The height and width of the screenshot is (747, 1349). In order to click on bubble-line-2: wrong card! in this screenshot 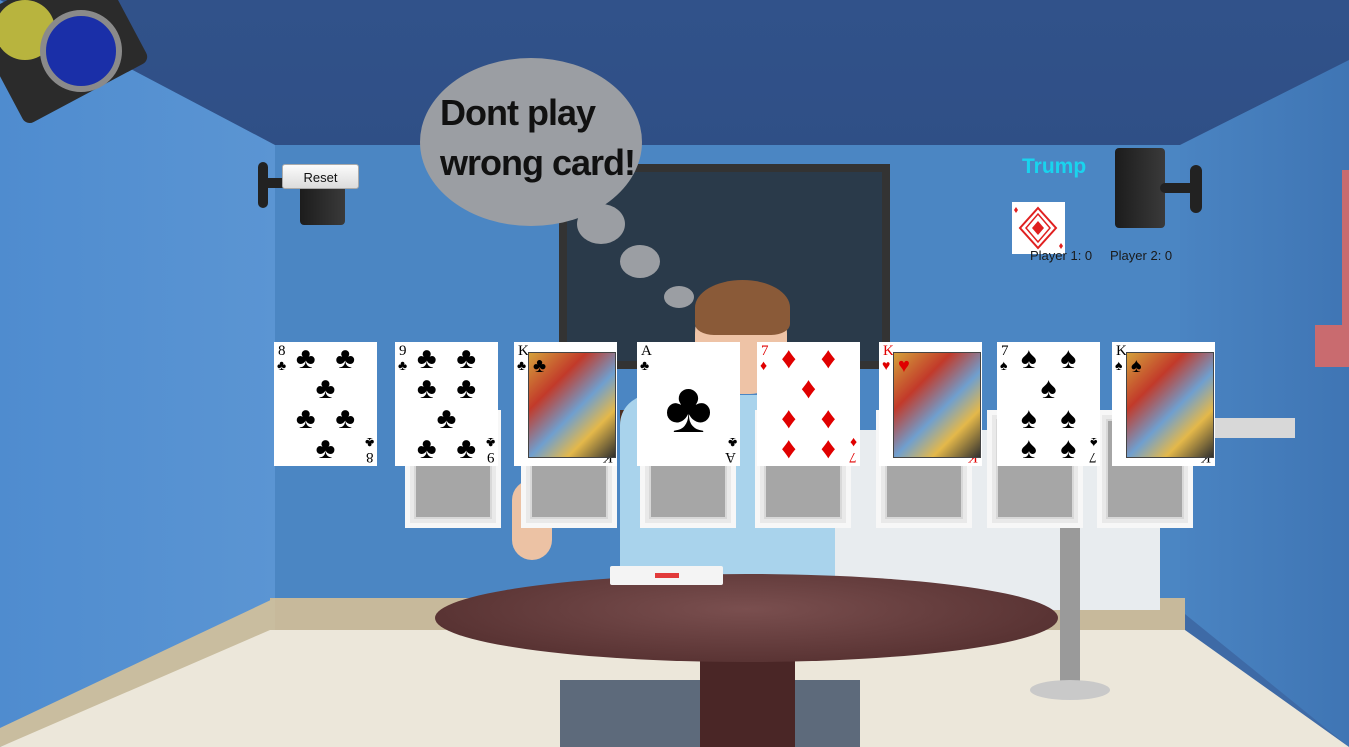, I will do `click(538, 162)`.